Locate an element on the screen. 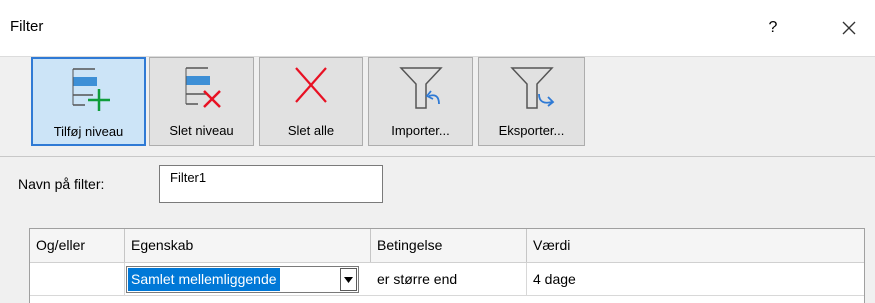 The width and height of the screenshot is (875, 303). cell-value: 4 dage is located at coordinates (695, 279).